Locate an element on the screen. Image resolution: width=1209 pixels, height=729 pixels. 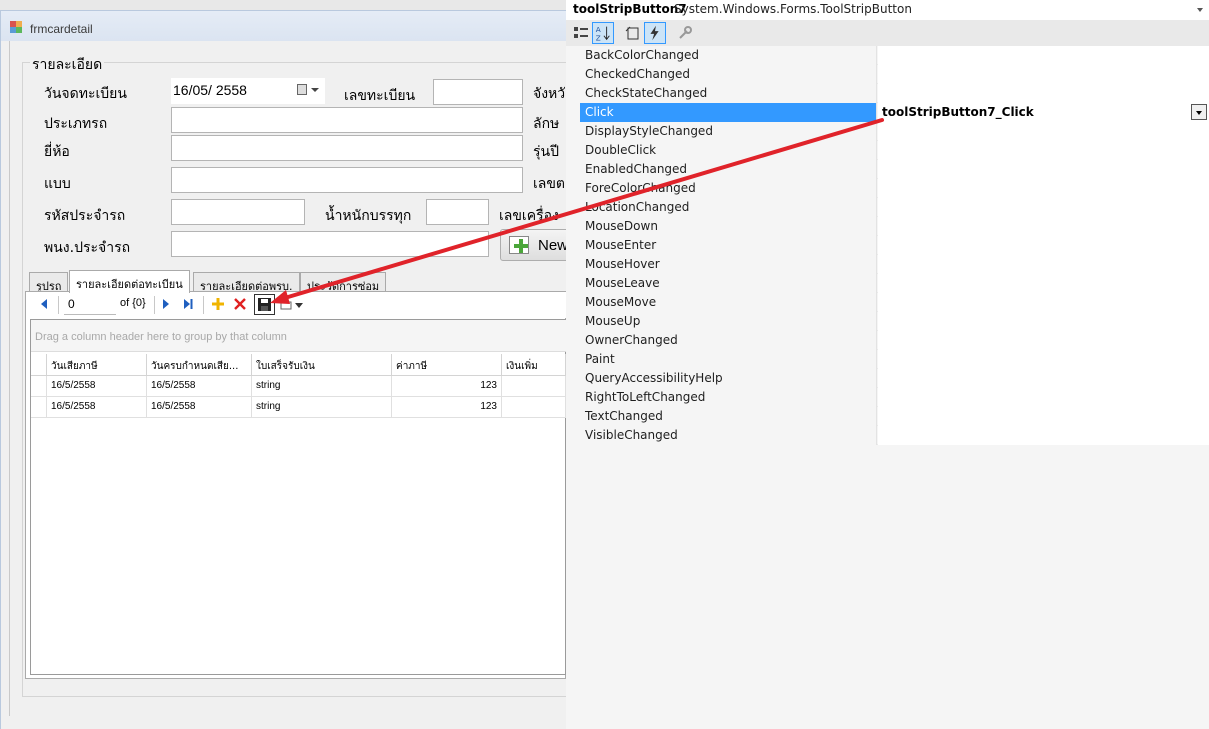
event-name: LocationChanged is located at coordinates (728, 207).